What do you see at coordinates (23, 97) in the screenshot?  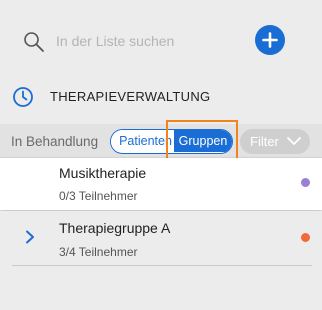 I see `clock-icon` at bounding box center [23, 97].